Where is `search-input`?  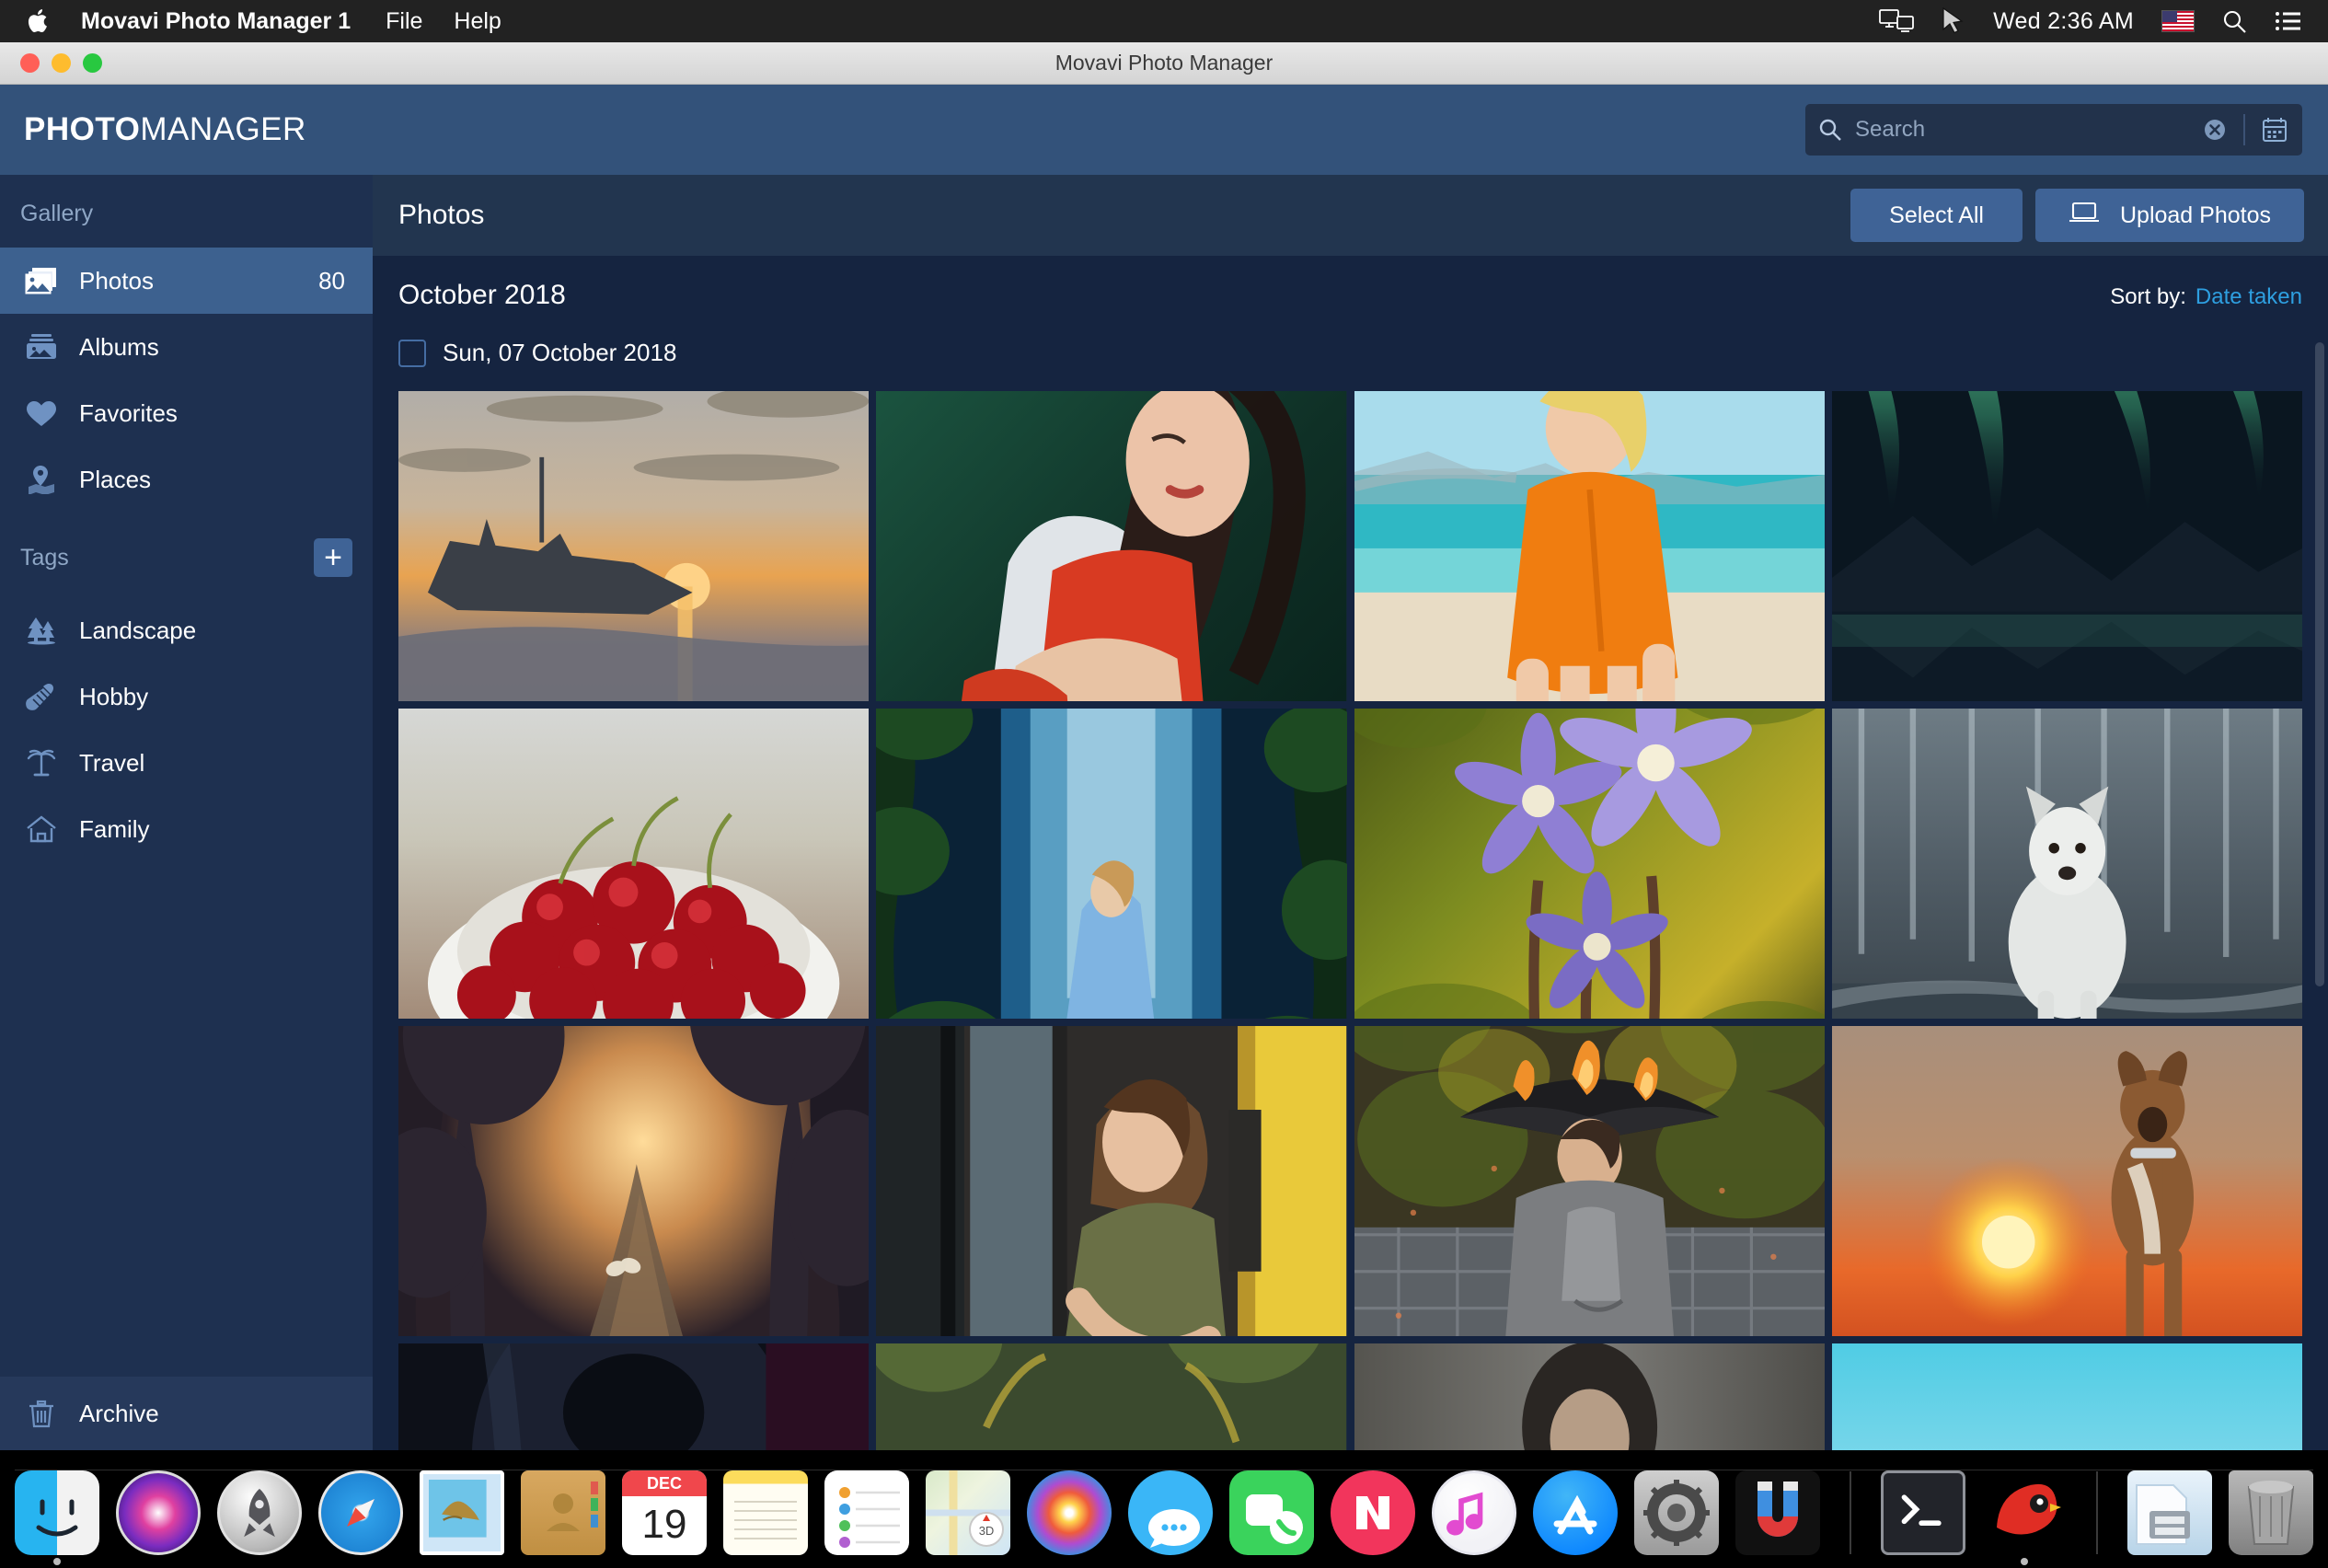
search-input is located at coordinates (2028, 130).